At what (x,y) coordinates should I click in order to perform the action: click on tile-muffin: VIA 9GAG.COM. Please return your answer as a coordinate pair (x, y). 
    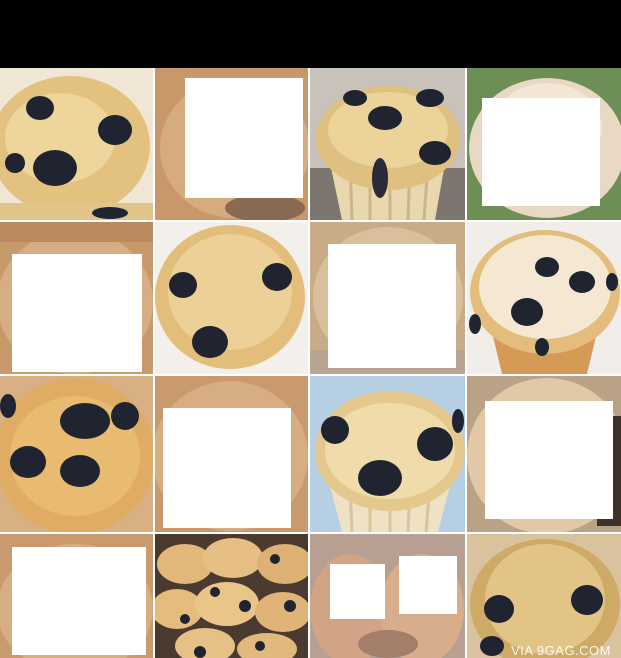
    Looking at the image, I should click on (544, 596).